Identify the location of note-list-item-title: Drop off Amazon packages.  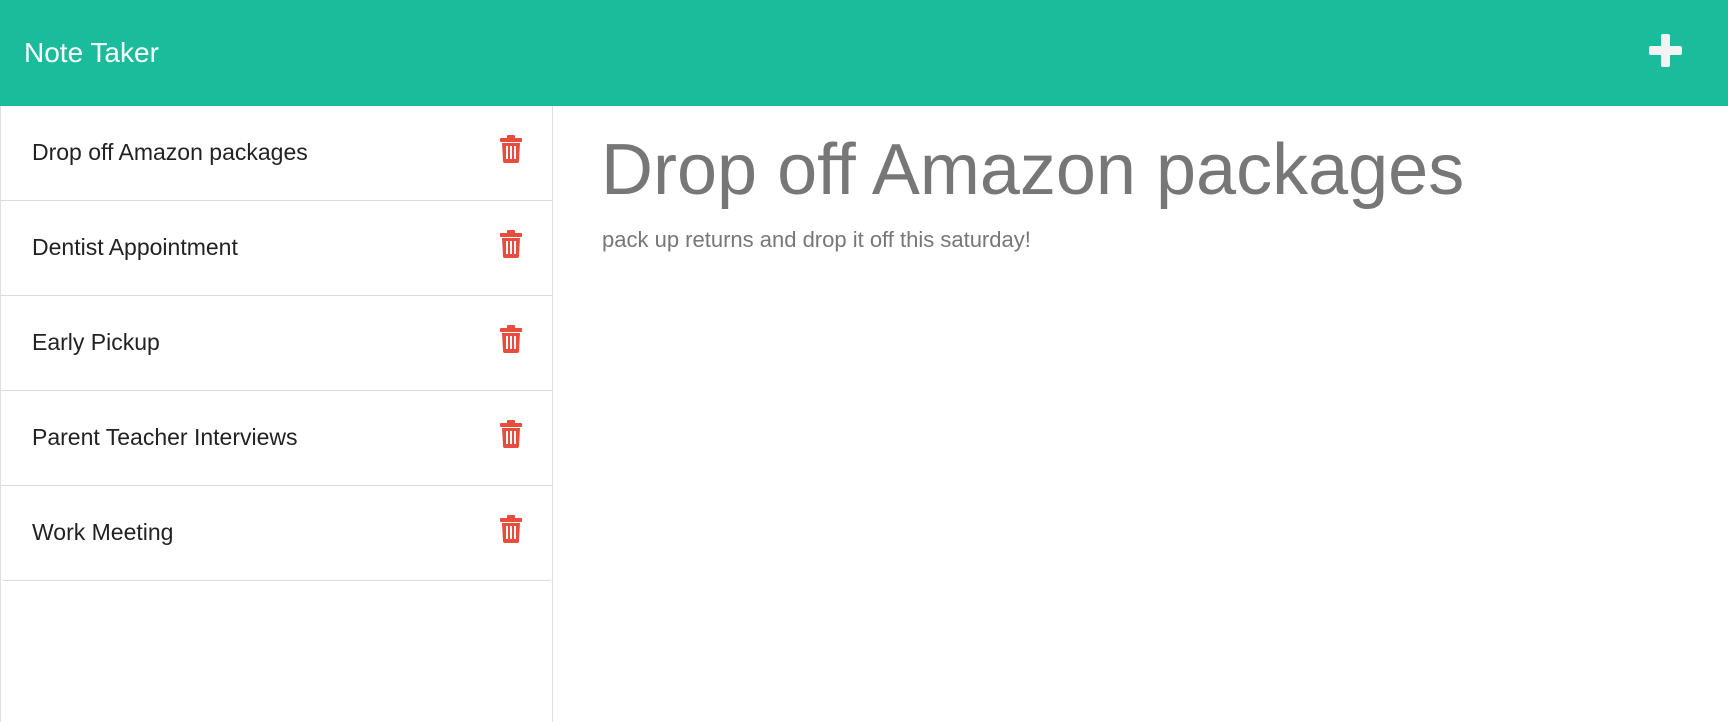
(170, 152).